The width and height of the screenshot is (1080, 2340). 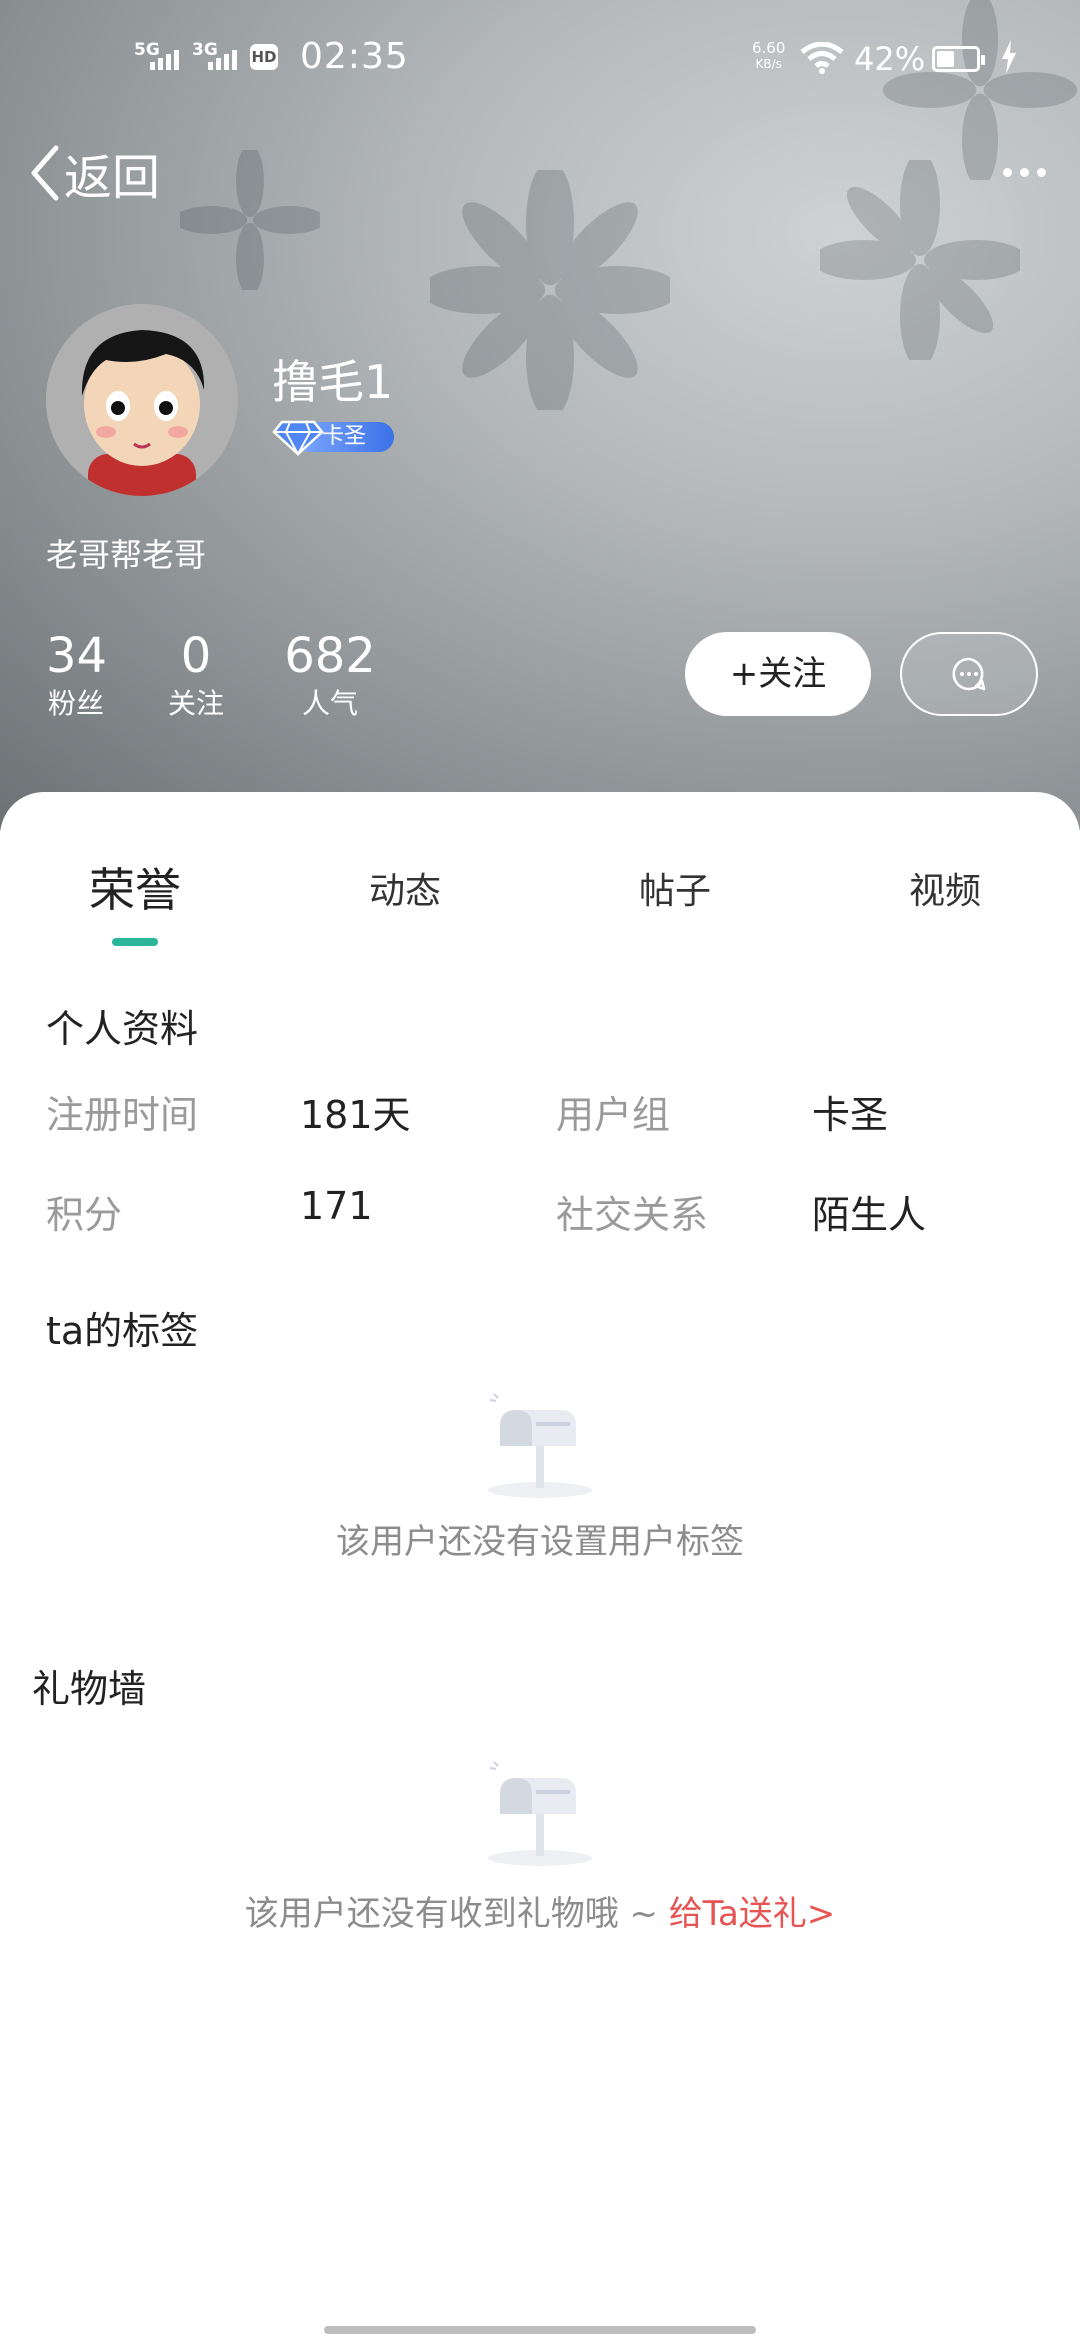 What do you see at coordinates (355, 1115) in the screenshot?
I see `info-value-register-time: 181天` at bounding box center [355, 1115].